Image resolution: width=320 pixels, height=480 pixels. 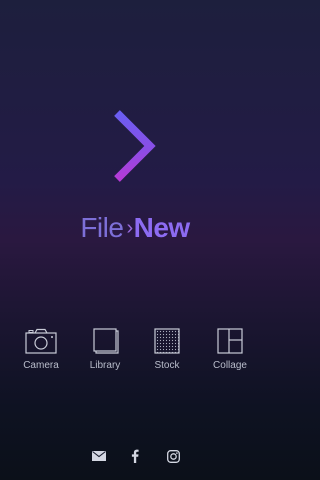 I want to click on camera-button: Camera, so click(x=41, y=351).